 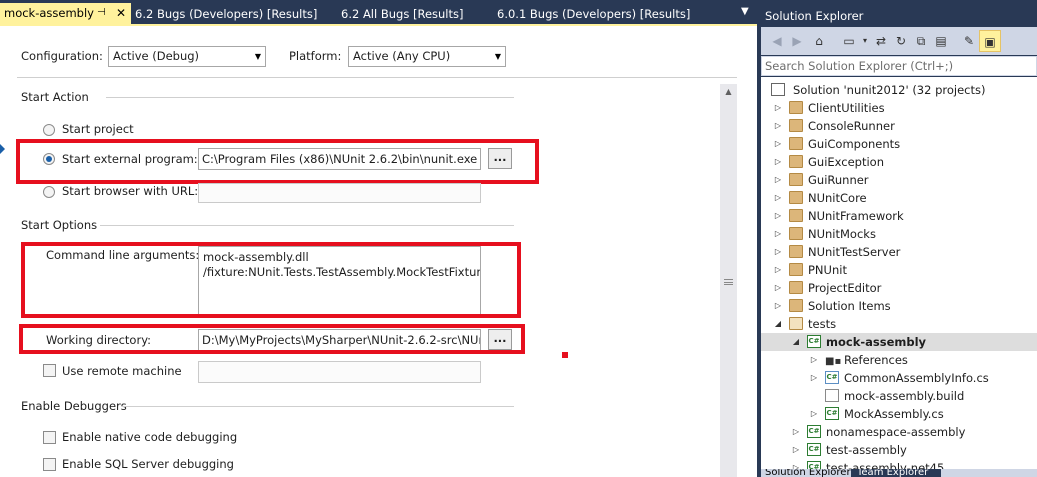 I want to click on tab-6-0-1-bugs-developers: 6.0.1 Bugs (Developers) [Results], so click(x=593, y=14).